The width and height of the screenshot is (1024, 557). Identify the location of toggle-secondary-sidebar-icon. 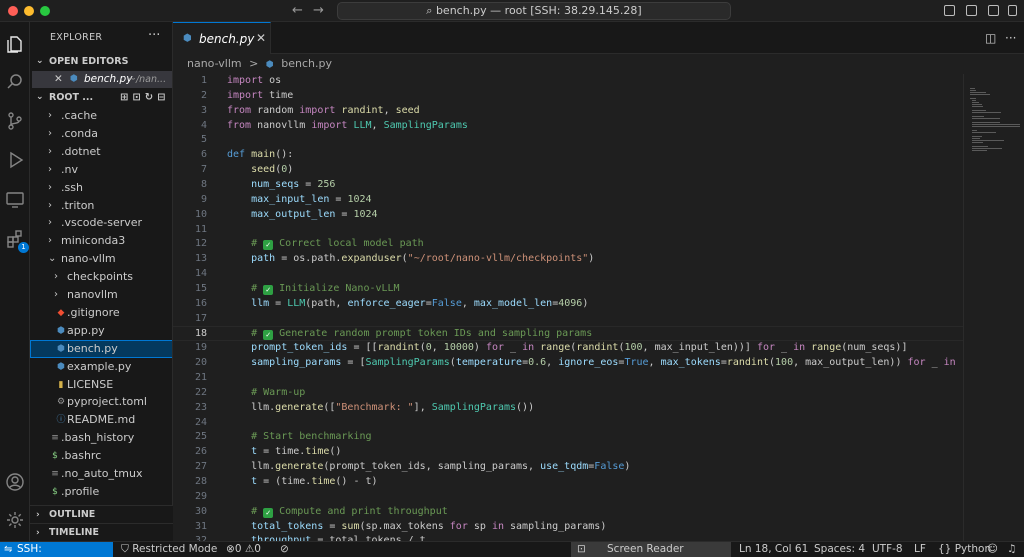
(993, 10).